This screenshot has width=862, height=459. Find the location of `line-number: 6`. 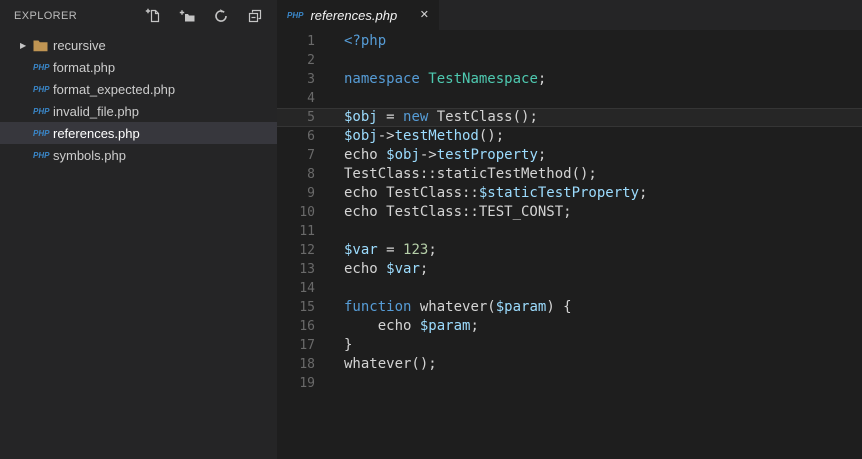

line-number: 6 is located at coordinates (311, 136).